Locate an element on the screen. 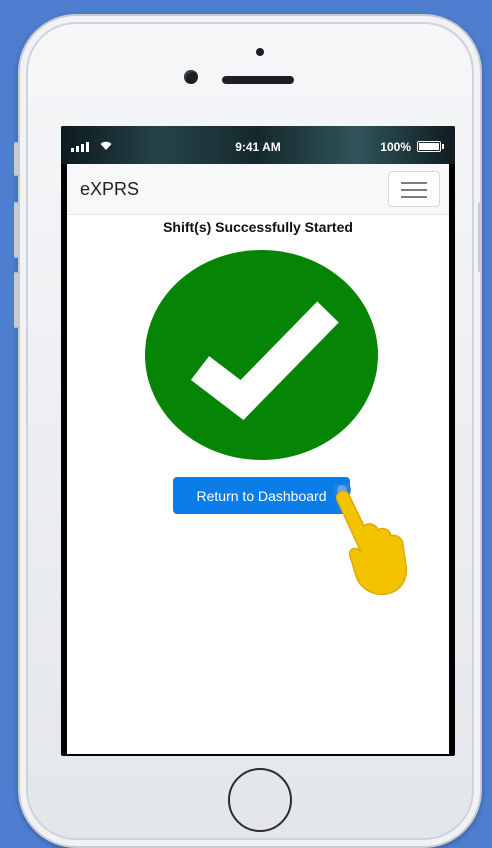 This screenshot has height=848, width=492. pointing-hand-icon is located at coordinates (370, 540).